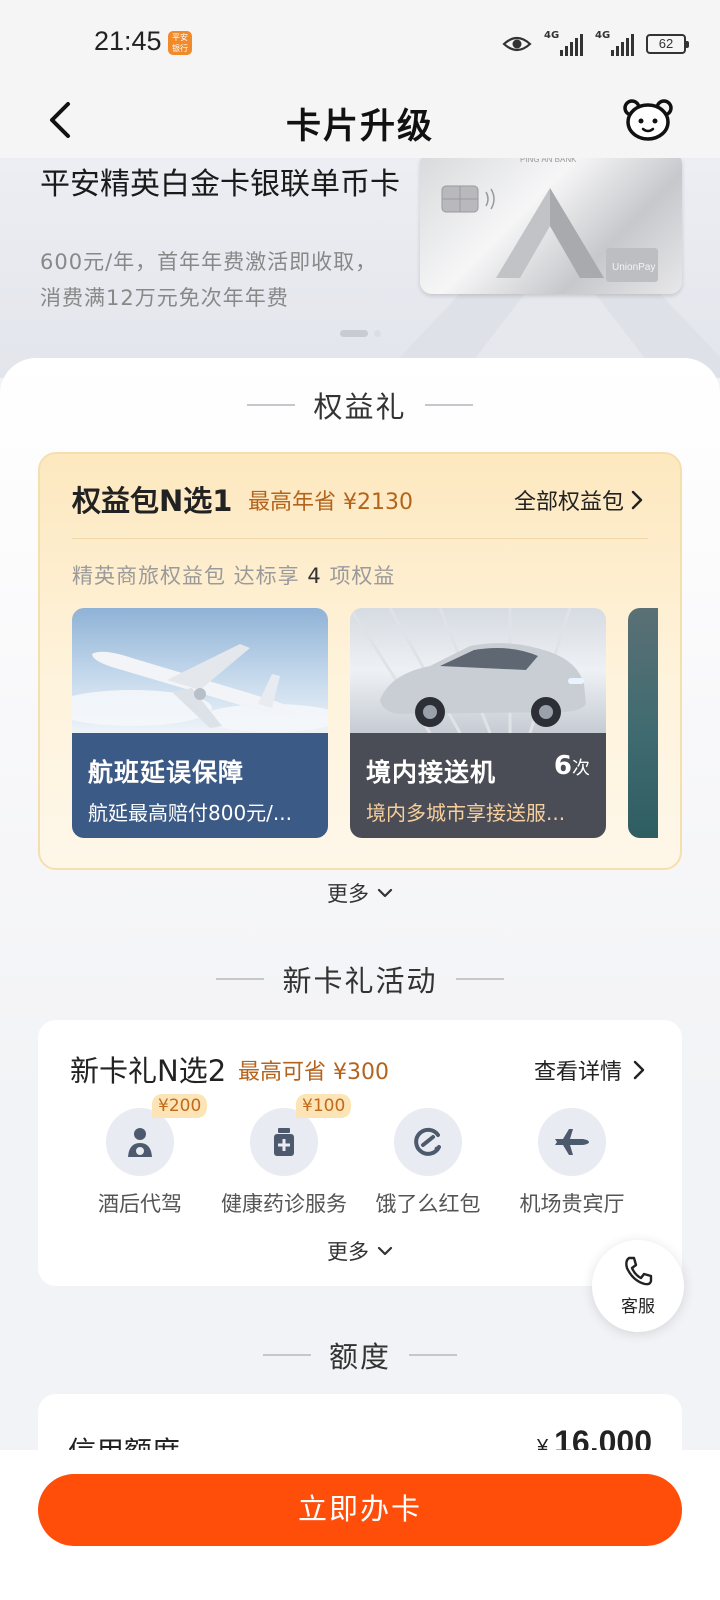  I want to click on carousel-dot, so click(377, 333).